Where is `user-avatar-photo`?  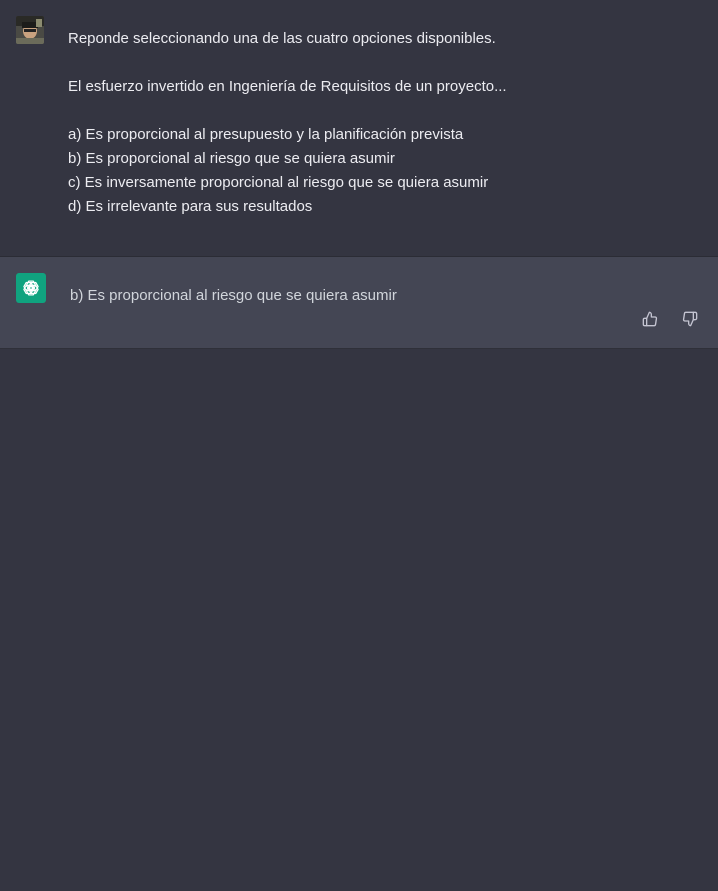
user-avatar-photo is located at coordinates (30, 30).